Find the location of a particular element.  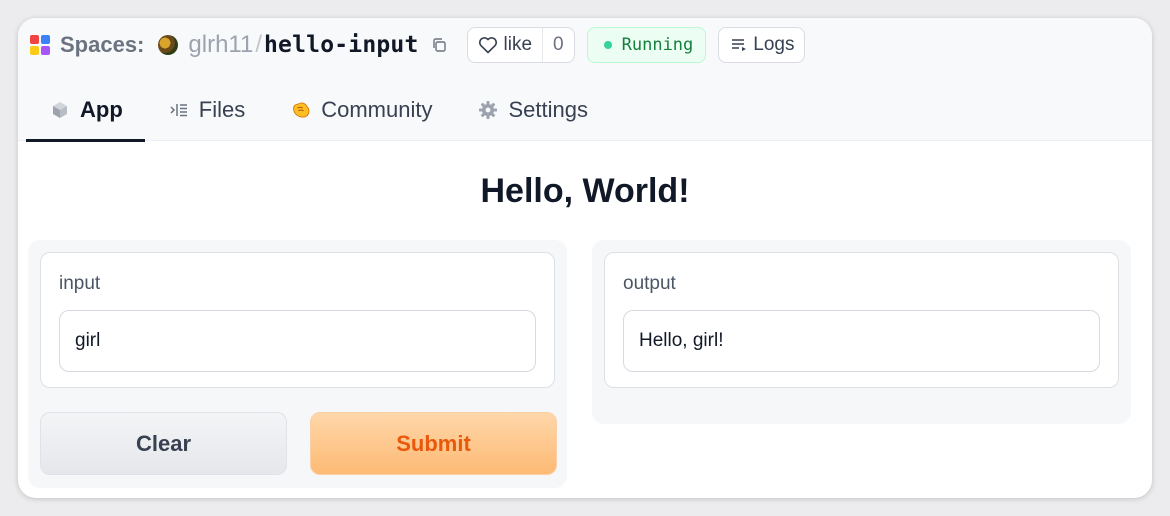

files-icon is located at coordinates (179, 110).